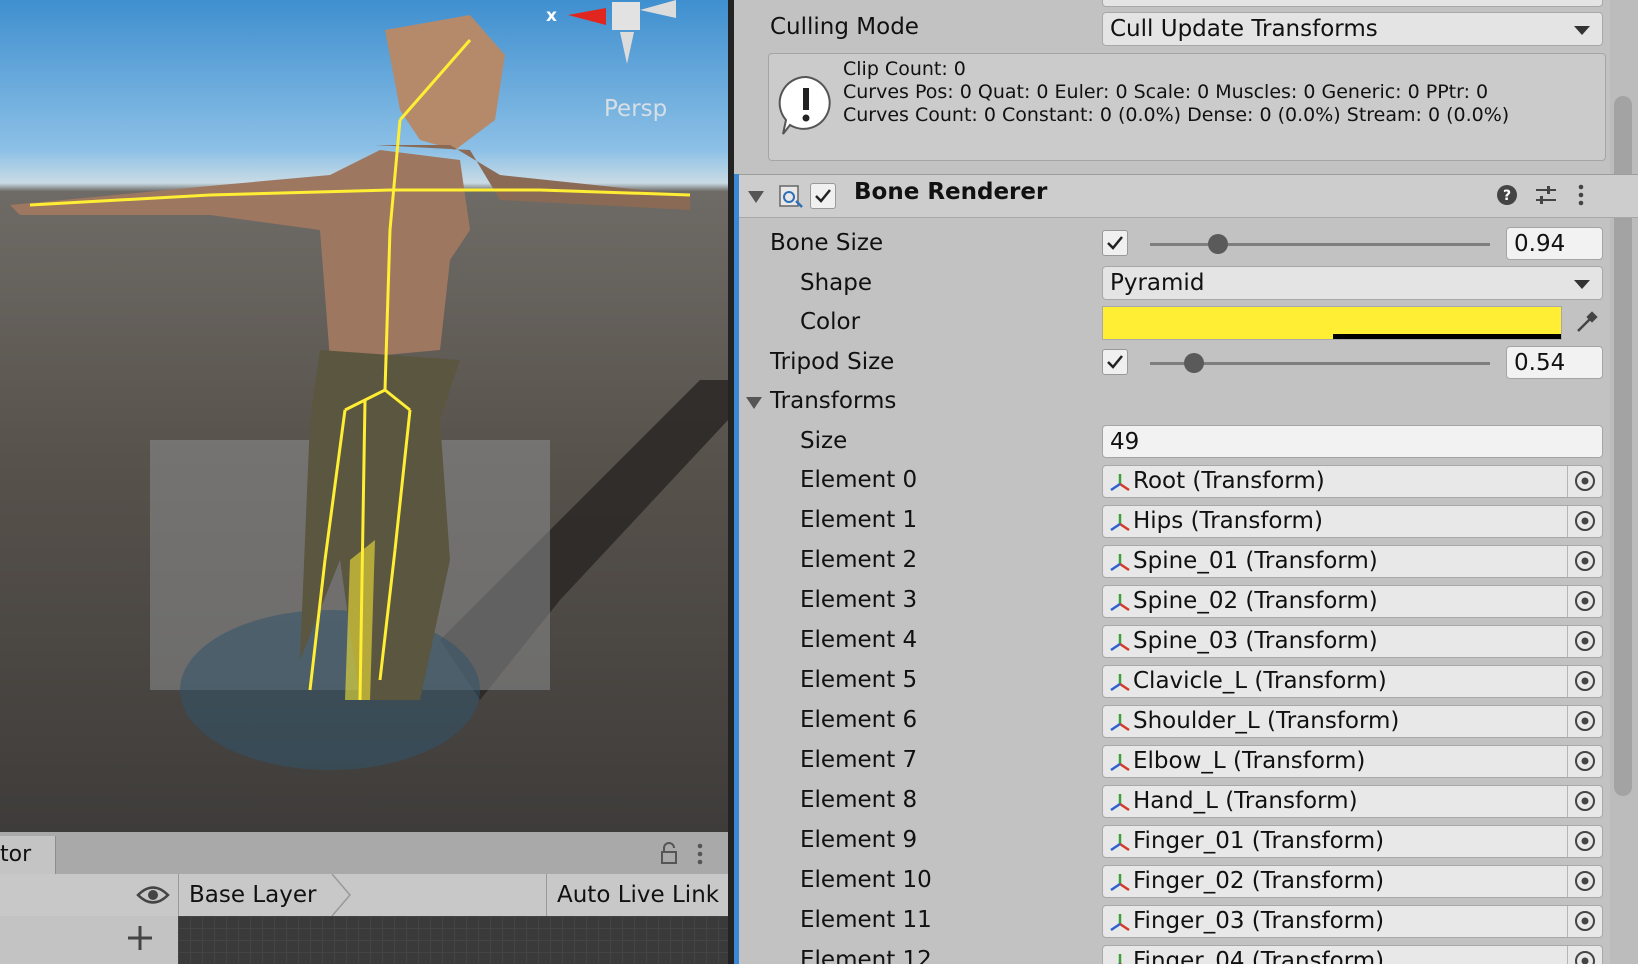 The width and height of the screenshot is (1638, 964). What do you see at coordinates (1320, 244) in the screenshot?
I see `bone-size-slider-track` at bounding box center [1320, 244].